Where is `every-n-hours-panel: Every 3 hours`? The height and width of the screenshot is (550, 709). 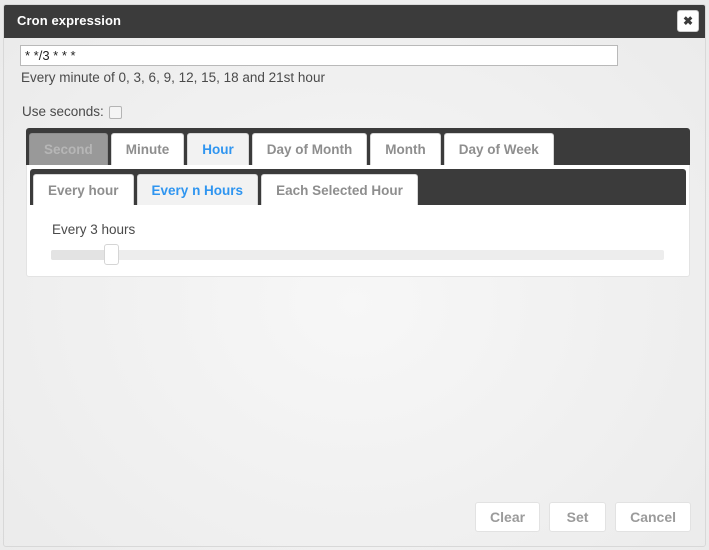 every-n-hours-panel: Every 3 hours is located at coordinates (358, 237).